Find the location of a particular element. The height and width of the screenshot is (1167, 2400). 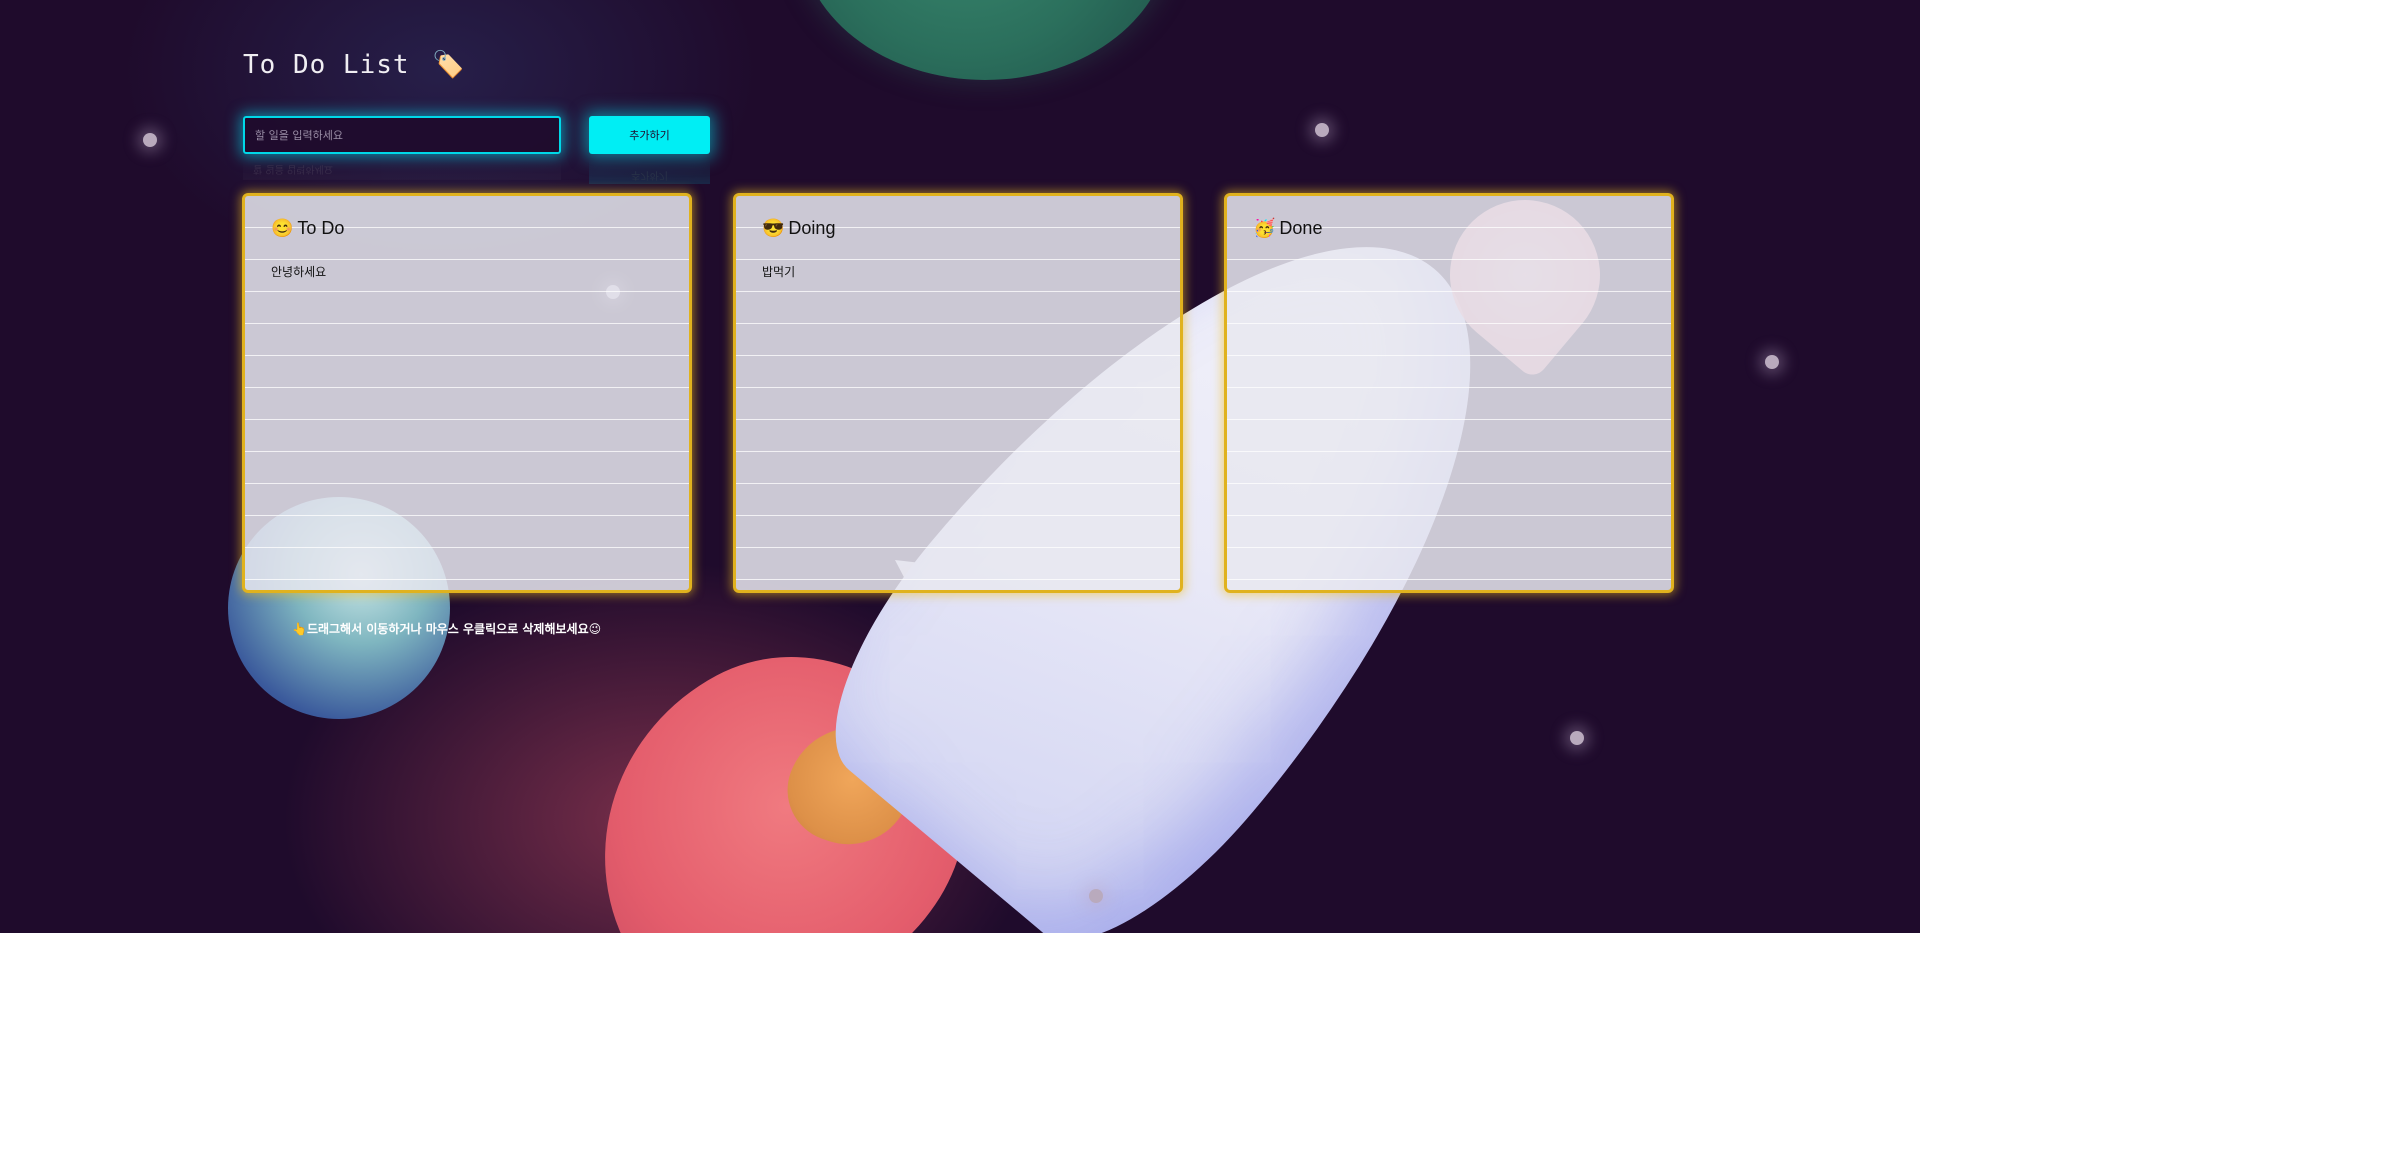

board-todo-title: To Do is located at coordinates (321, 228).